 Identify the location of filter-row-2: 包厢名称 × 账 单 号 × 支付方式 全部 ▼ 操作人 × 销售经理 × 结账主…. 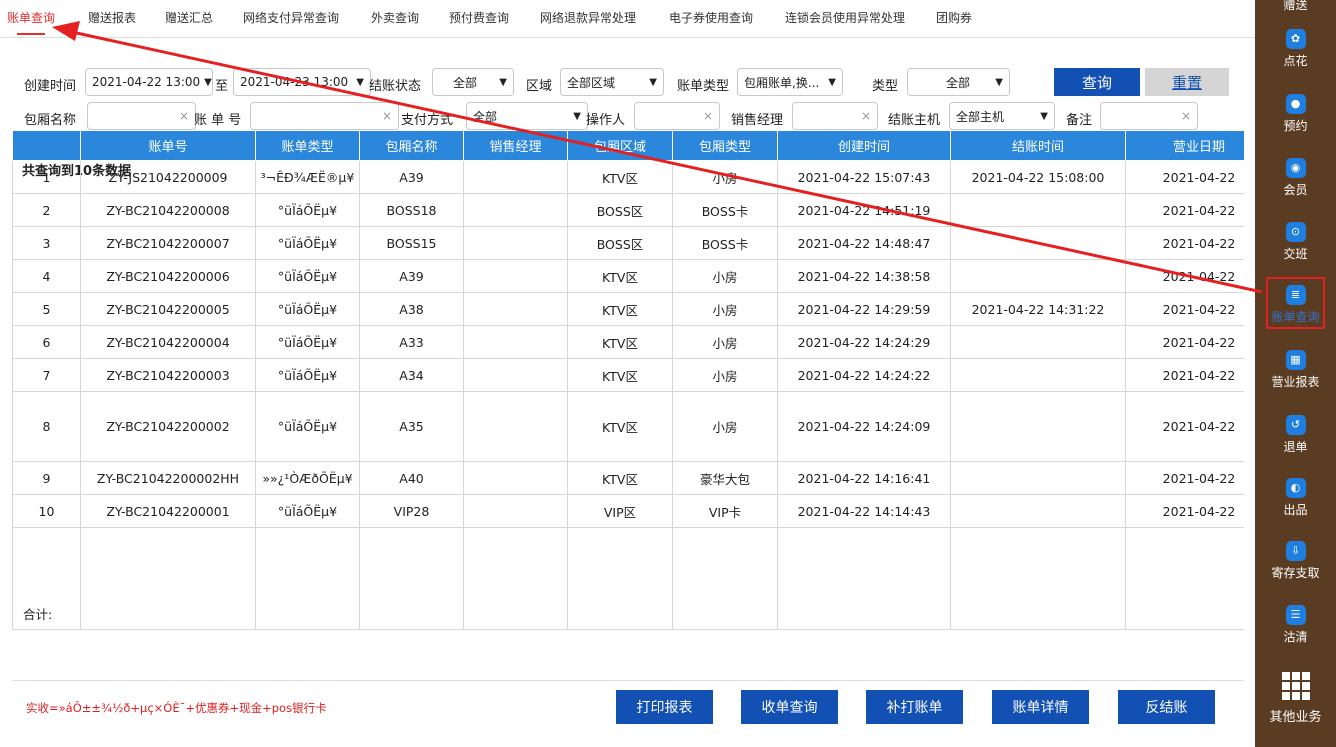
(628, 117).